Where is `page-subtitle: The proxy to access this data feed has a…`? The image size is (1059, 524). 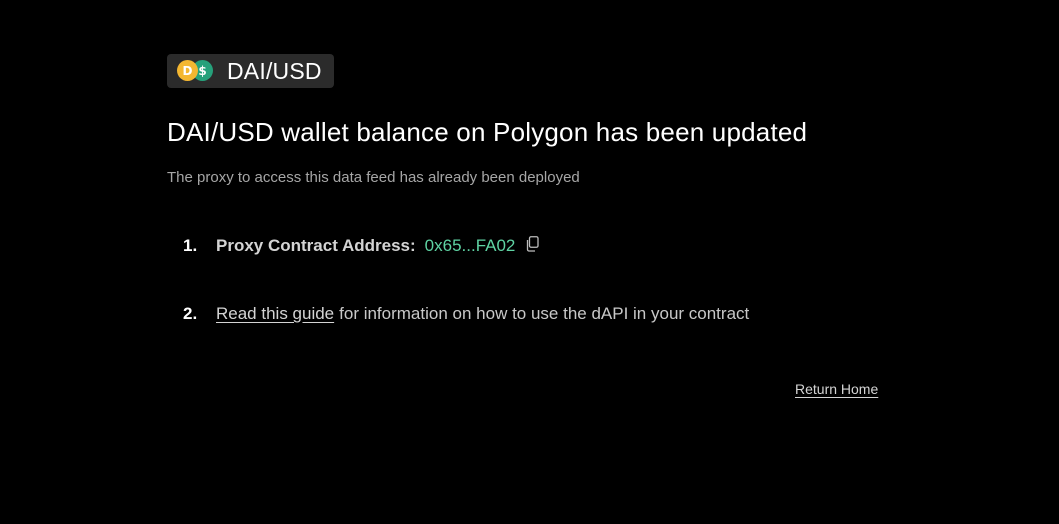 page-subtitle: The proxy to access this data feed has a… is located at coordinates (373, 177).